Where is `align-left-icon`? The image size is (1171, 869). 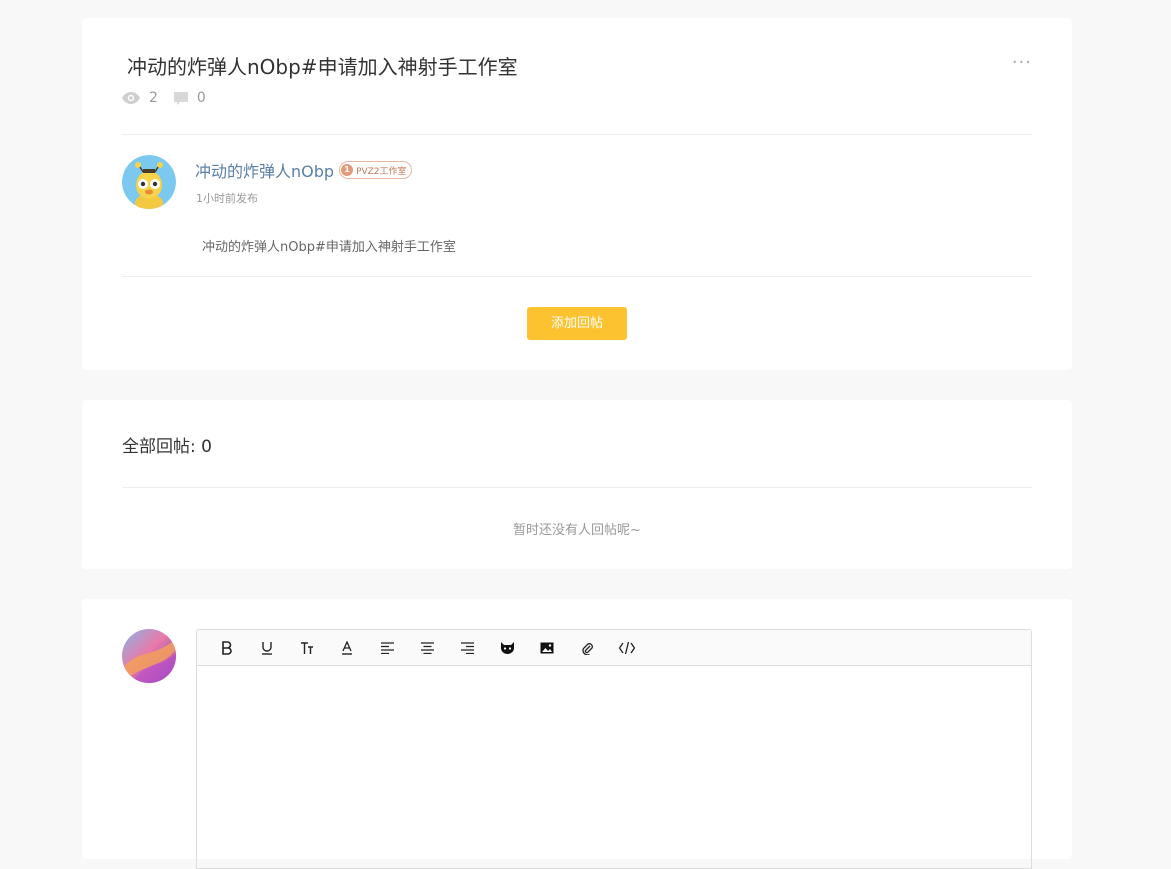 align-left-icon is located at coordinates (387, 647).